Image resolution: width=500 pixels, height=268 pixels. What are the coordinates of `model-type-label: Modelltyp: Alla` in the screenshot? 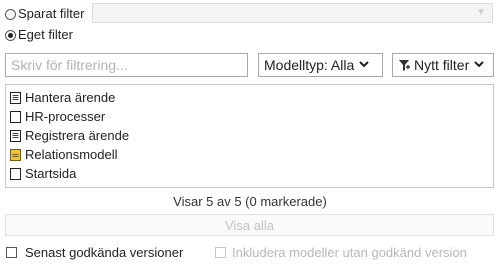 It's located at (309, 65).